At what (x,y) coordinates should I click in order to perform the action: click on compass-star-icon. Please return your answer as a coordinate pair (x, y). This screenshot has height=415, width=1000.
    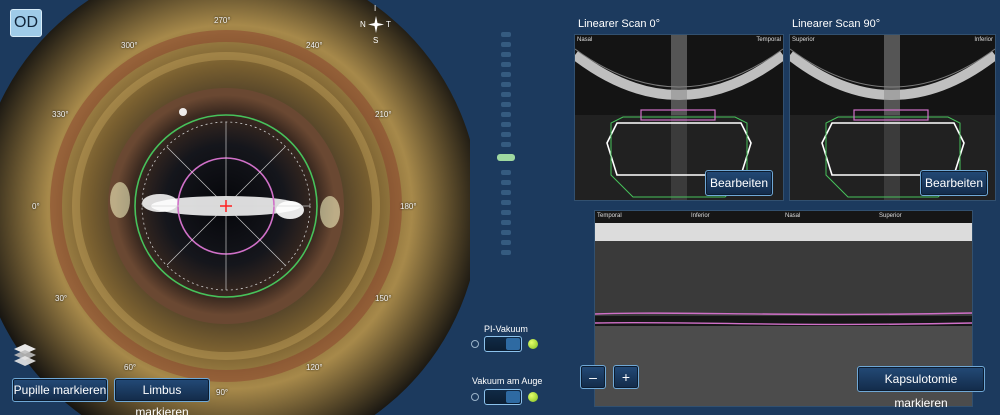
    Looking at the image, I should click on (376, 24).